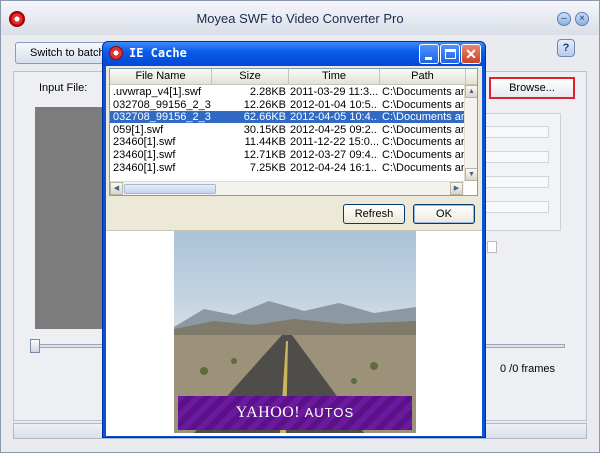 Image resolution: width=600 pixels, height=453 pixels. What do you see at coordinates (450, 54) in the screenshot?
I see `maximize-icon` at bounding box center [450, 54].